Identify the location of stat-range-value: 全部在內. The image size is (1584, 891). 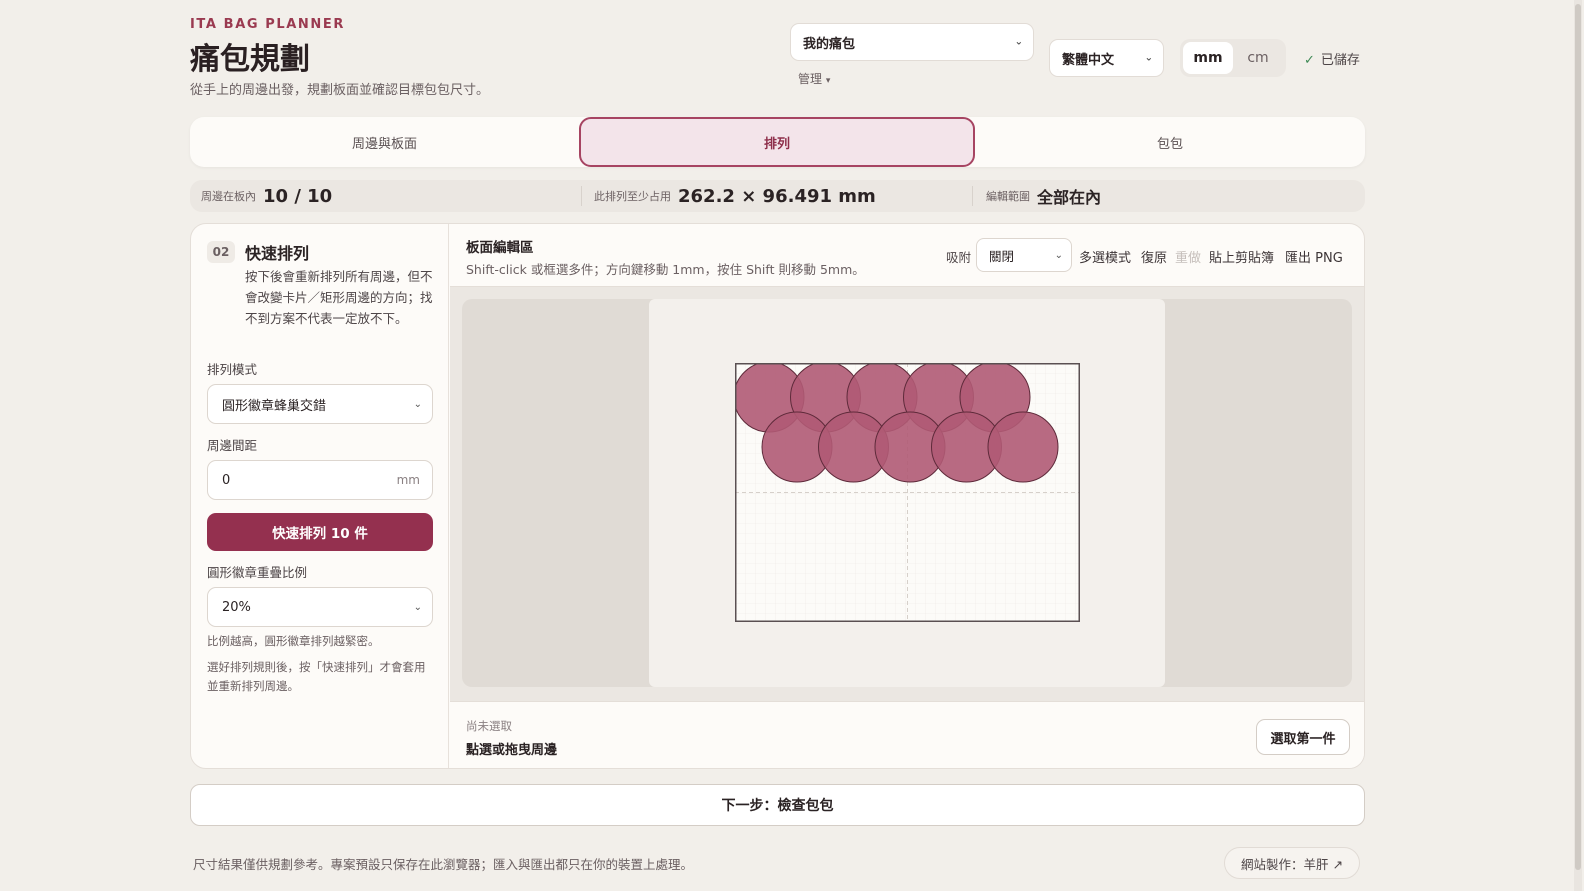
(1069, 197).